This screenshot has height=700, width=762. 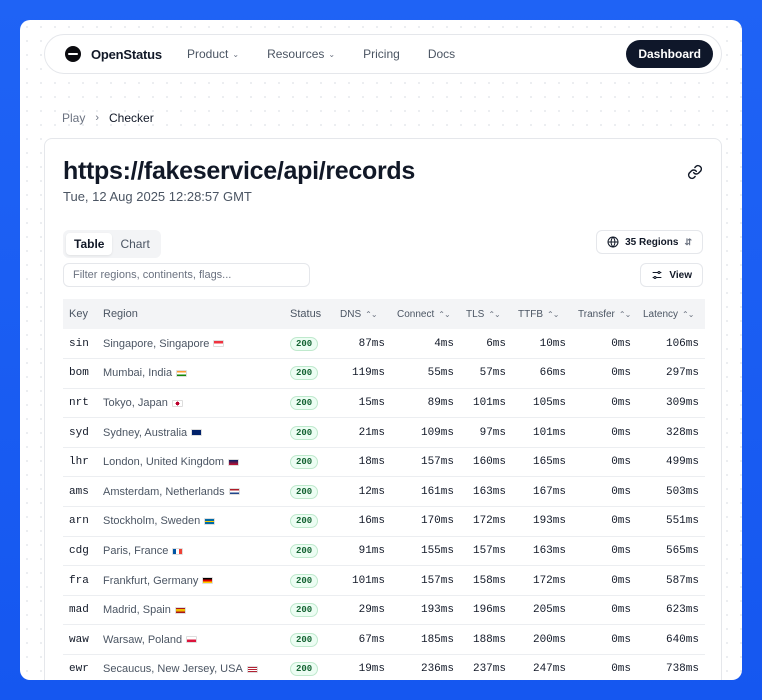 I want to click on tls-cell: 237ms, so click(x=486, y=667).